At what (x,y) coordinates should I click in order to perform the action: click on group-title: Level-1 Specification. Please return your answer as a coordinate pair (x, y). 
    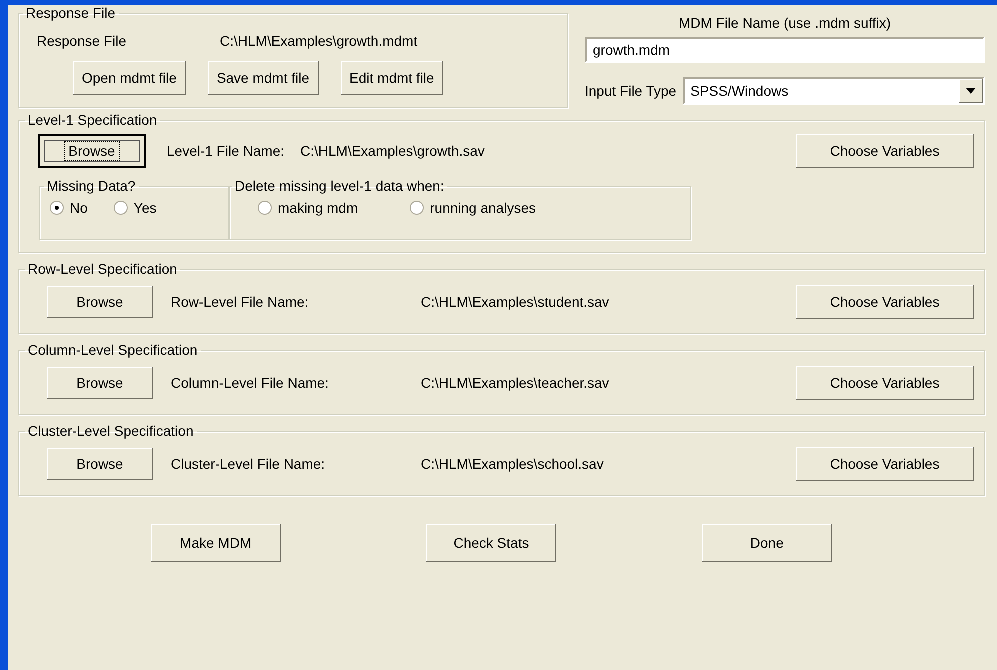
    Looking at the image, I should click on (92, 120).